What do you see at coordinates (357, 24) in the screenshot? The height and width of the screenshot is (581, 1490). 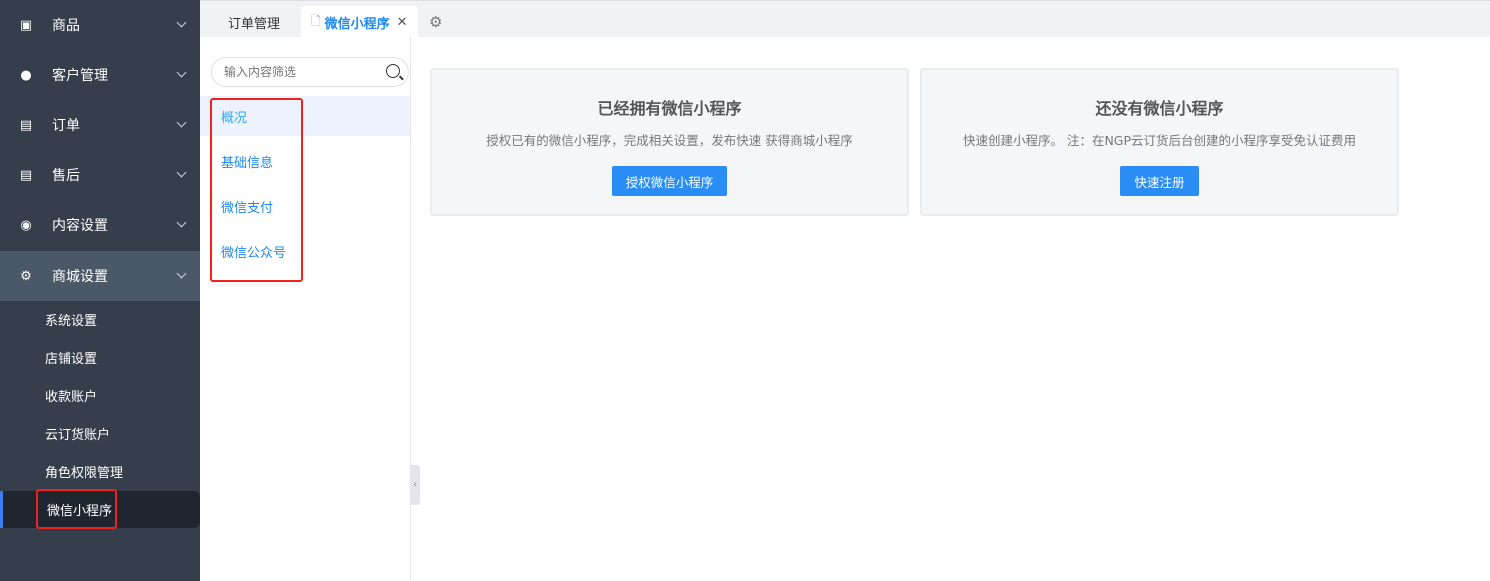 I see `tab-label: 微信小程序` at bounding box center [357, 24].